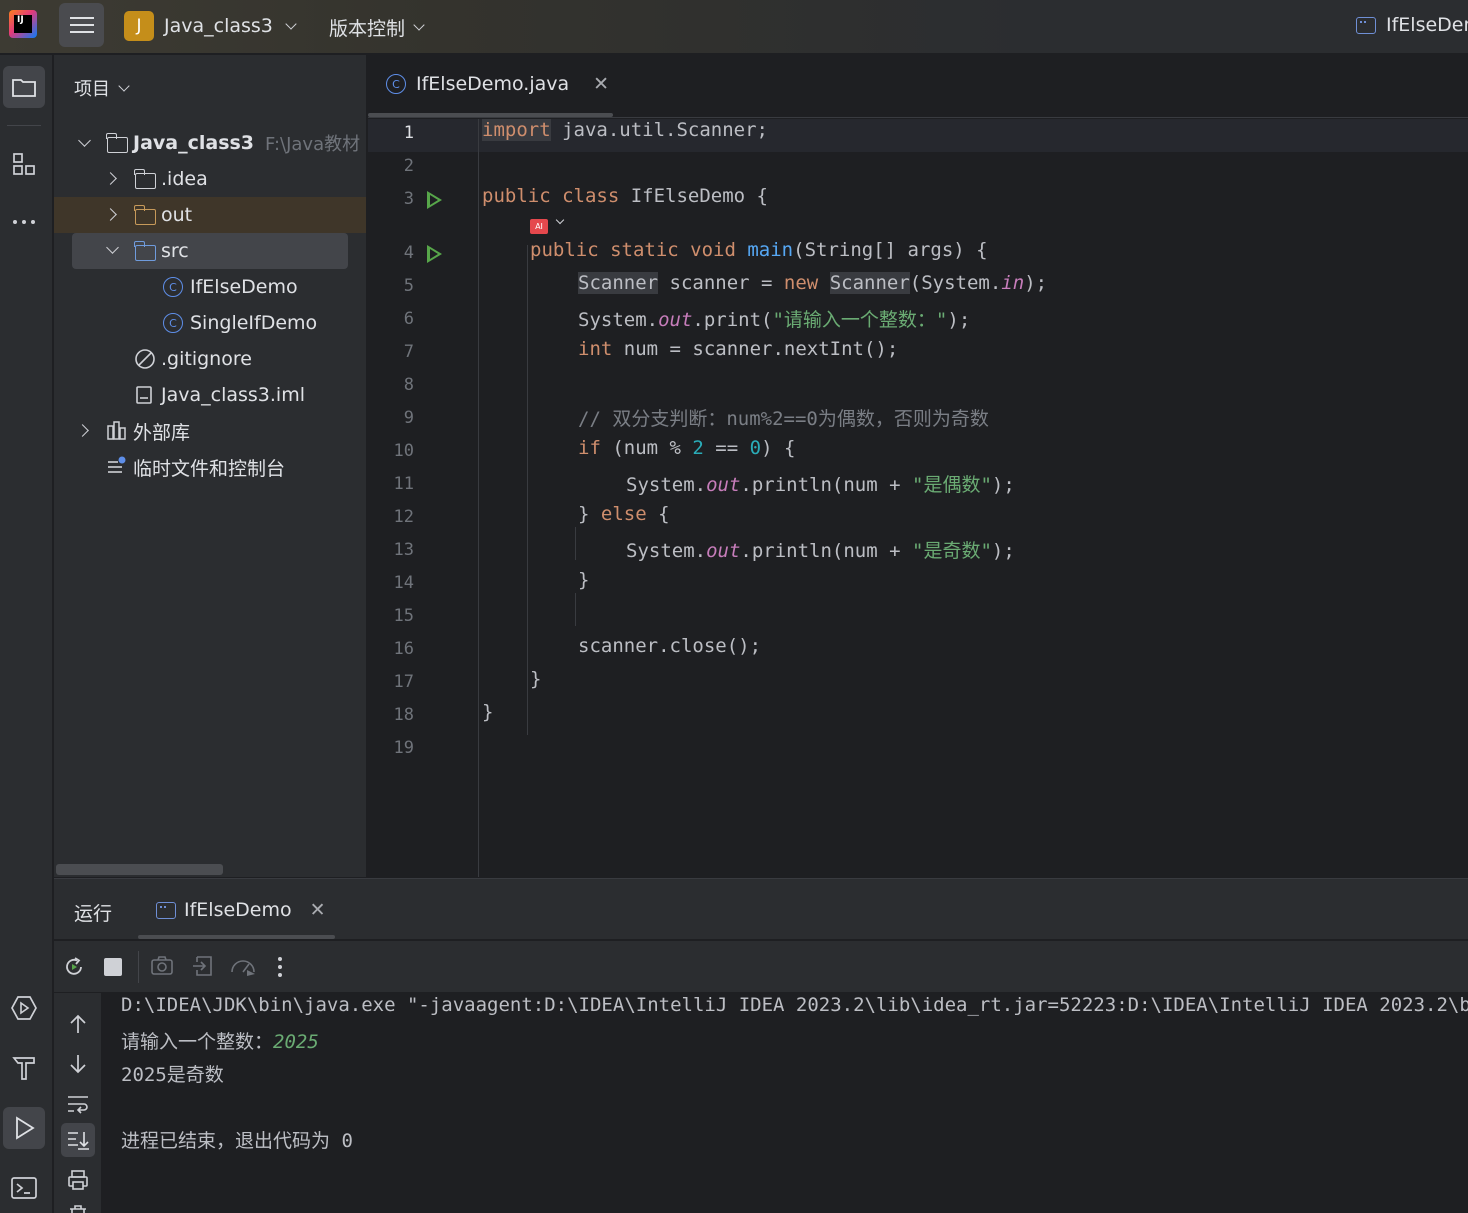  I want to click on tree-item-label: SingleIfDemo, so click(254, 323).